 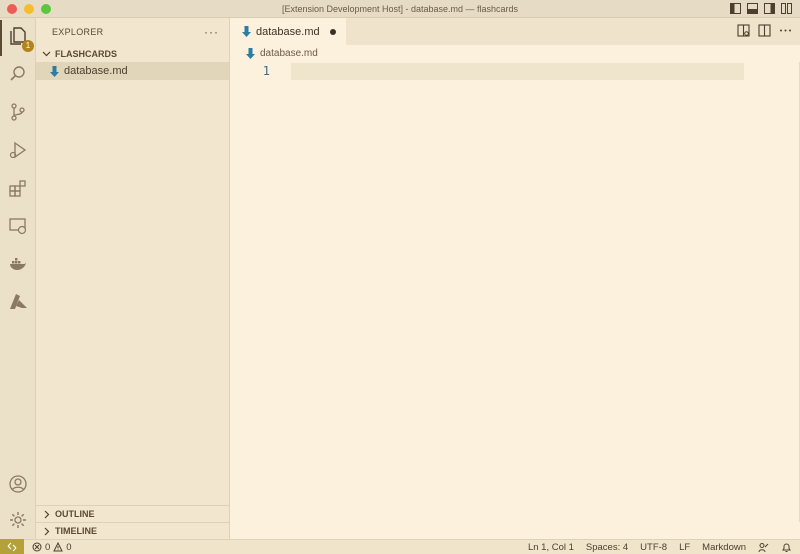 What do you see at coordinates (52, 547) in the screenshot?
I see `problems-status-button: 0 0` at bounding box center [52, 547].